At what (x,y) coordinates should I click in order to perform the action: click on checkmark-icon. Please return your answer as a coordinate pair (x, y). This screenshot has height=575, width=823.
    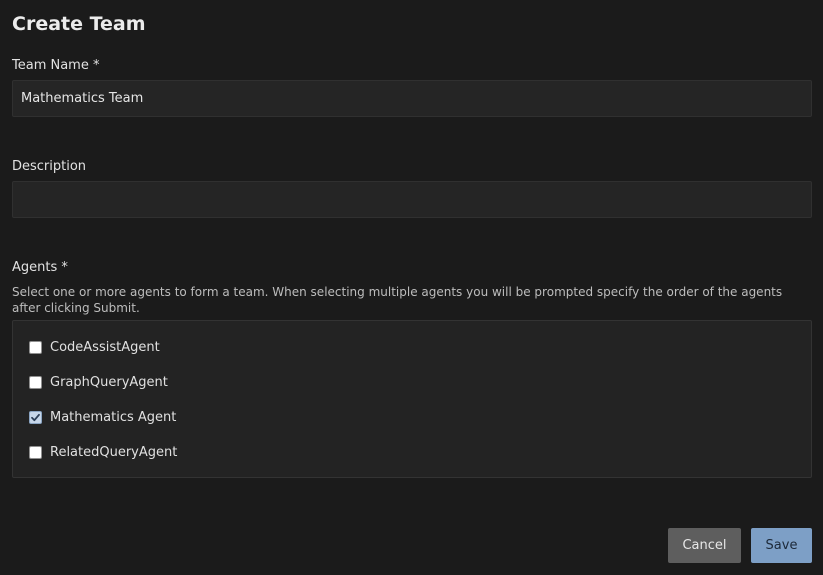
    Looking at the image, I should click on (35, 417).